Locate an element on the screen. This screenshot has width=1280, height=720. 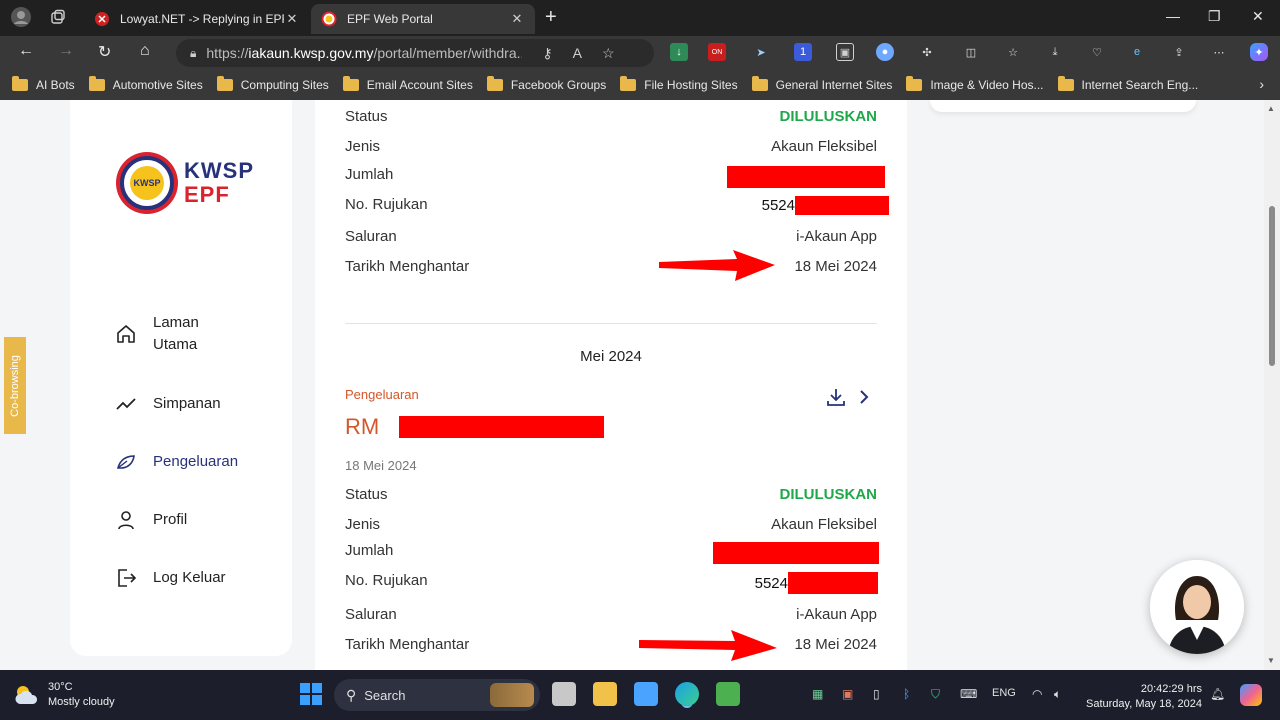
split-screen-icon: ◫ is located at coordinates (971, 52).